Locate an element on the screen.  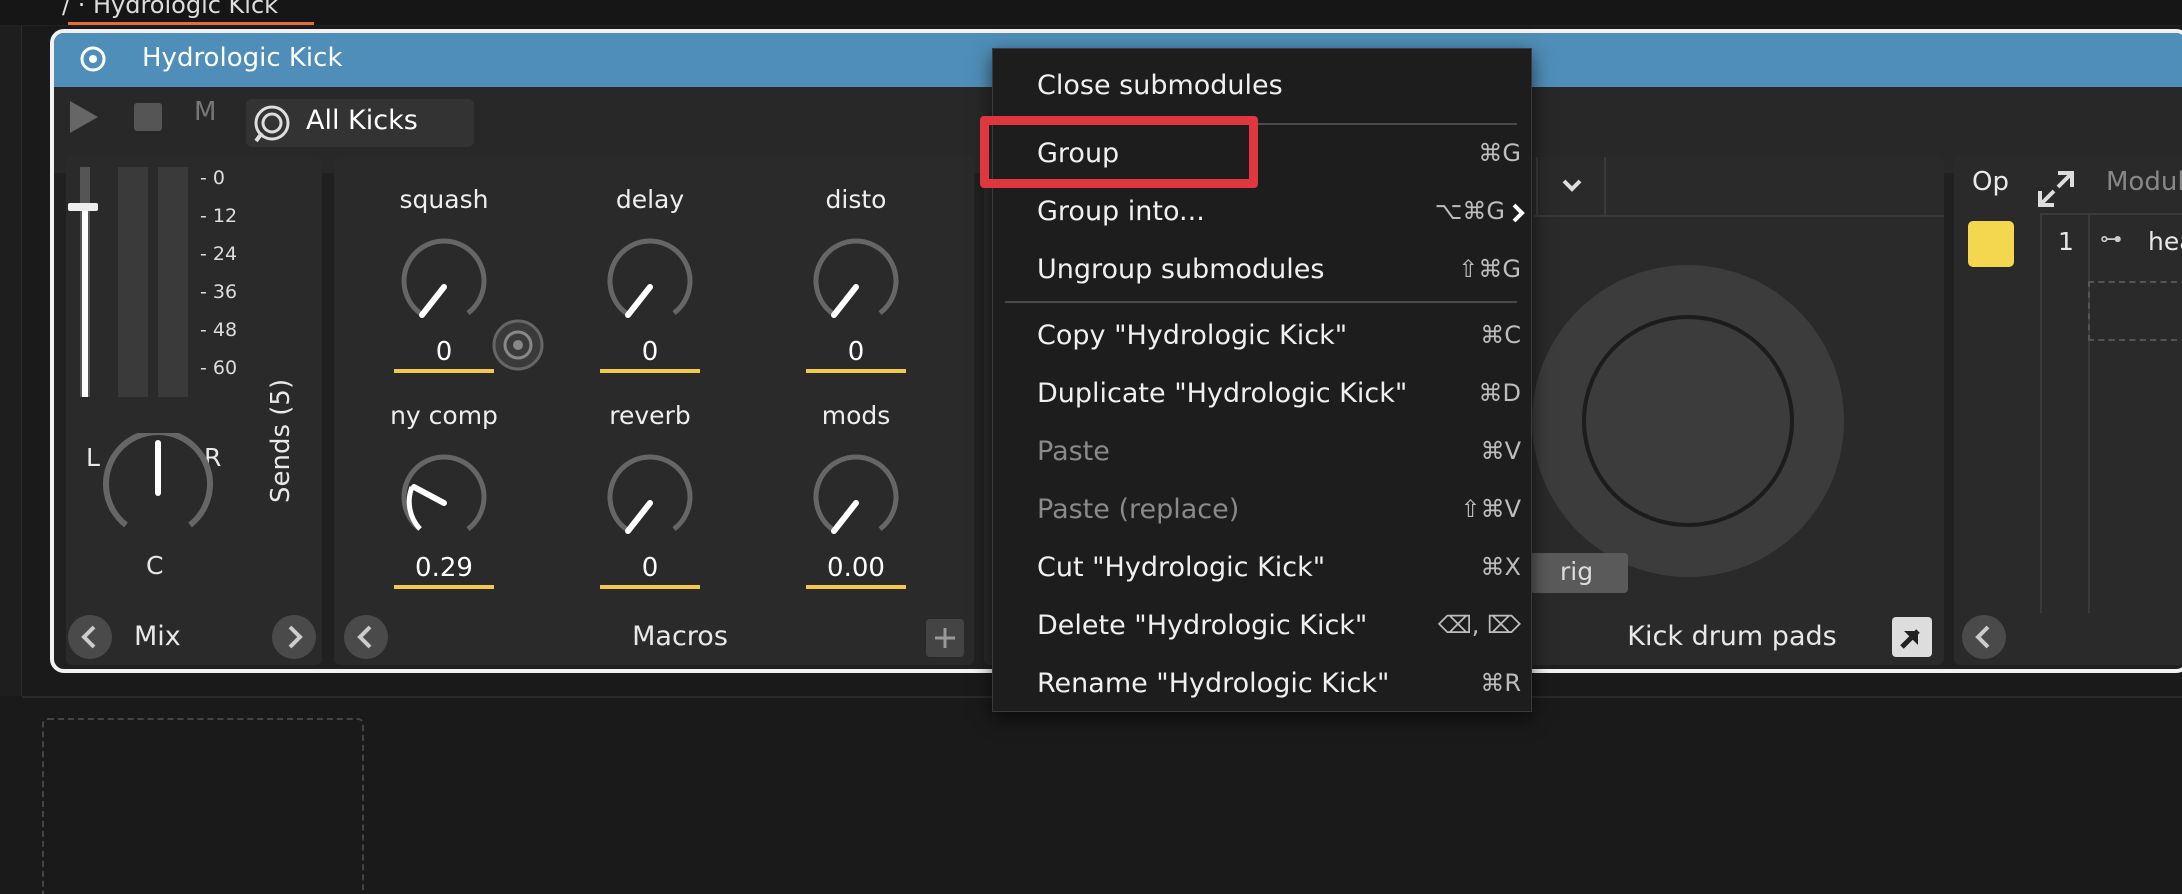
meter-tick: - 60 is located at coordinates (219, 368).